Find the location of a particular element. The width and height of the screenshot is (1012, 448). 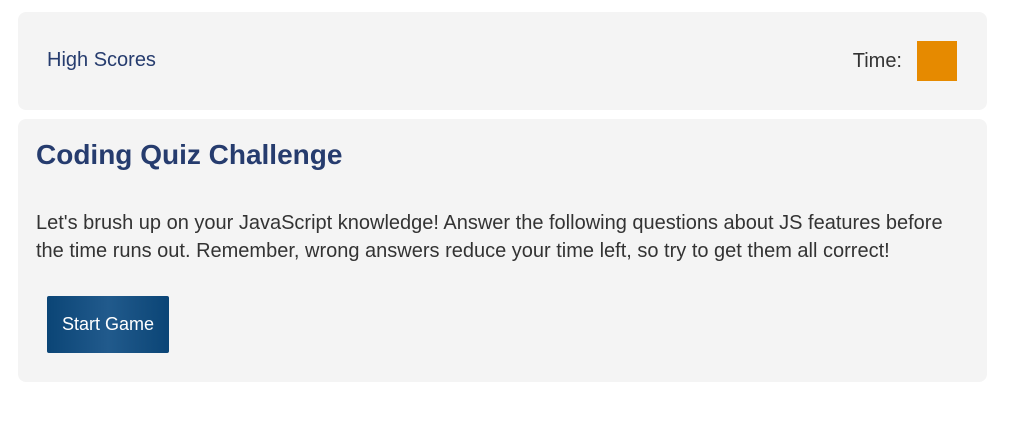

timer-value is located at coordinates (937, 61).